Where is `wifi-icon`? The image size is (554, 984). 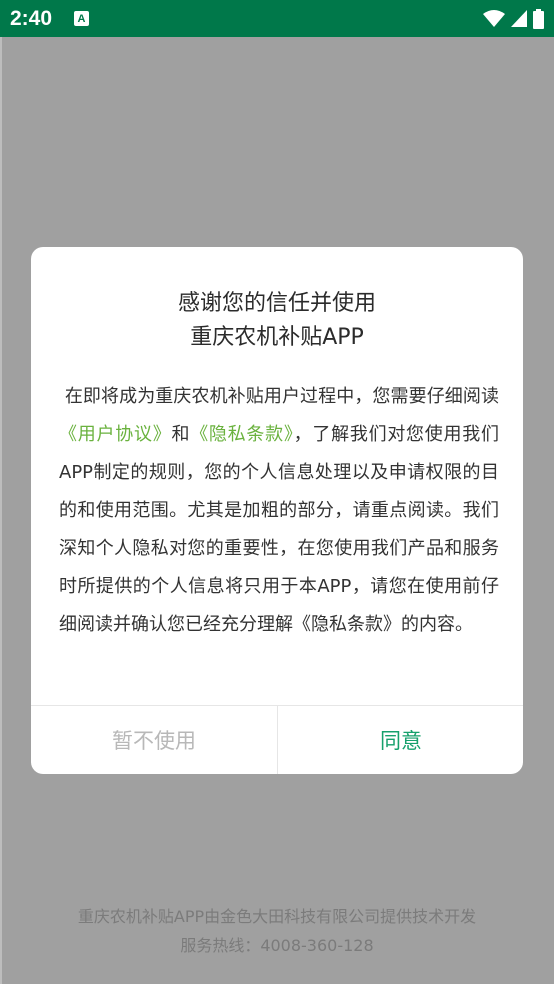 wifi-icon is located at coordinates (494, 18).